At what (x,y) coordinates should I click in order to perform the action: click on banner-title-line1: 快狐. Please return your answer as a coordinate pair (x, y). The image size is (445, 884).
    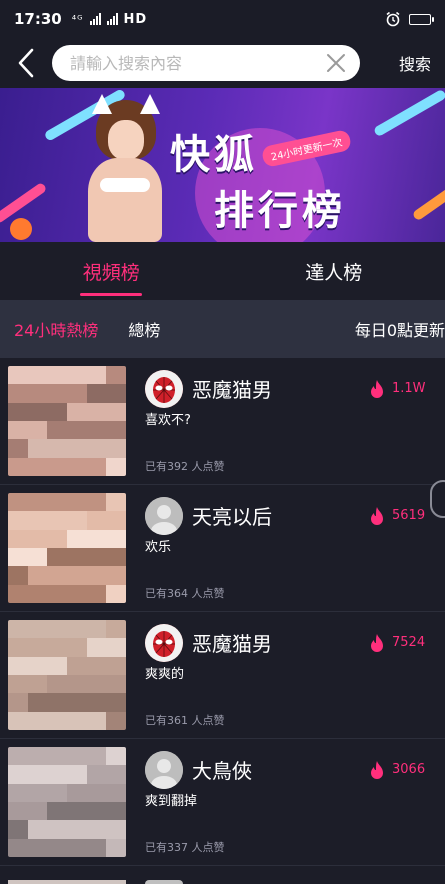
    Looking at the image, I should click on (214, 155).